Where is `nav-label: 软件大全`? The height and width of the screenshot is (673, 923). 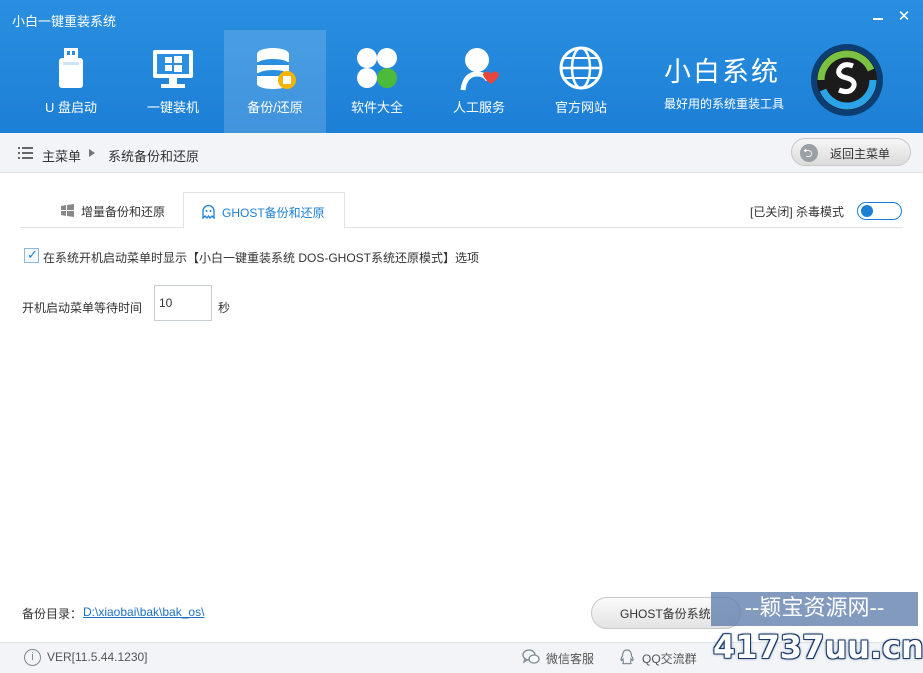
nav-label: 软件大全 is located at coordinates (376, 107).